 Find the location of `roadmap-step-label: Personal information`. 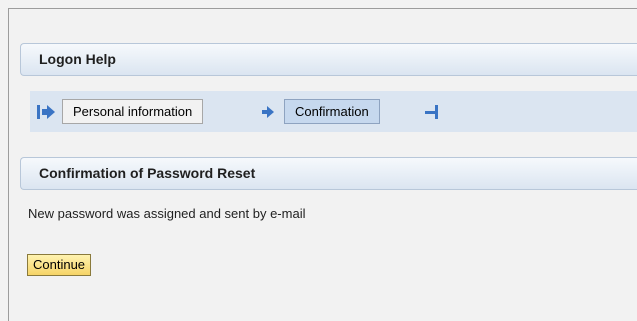

roadmap-step-label: Personal information is located at coordinates (133, 111).